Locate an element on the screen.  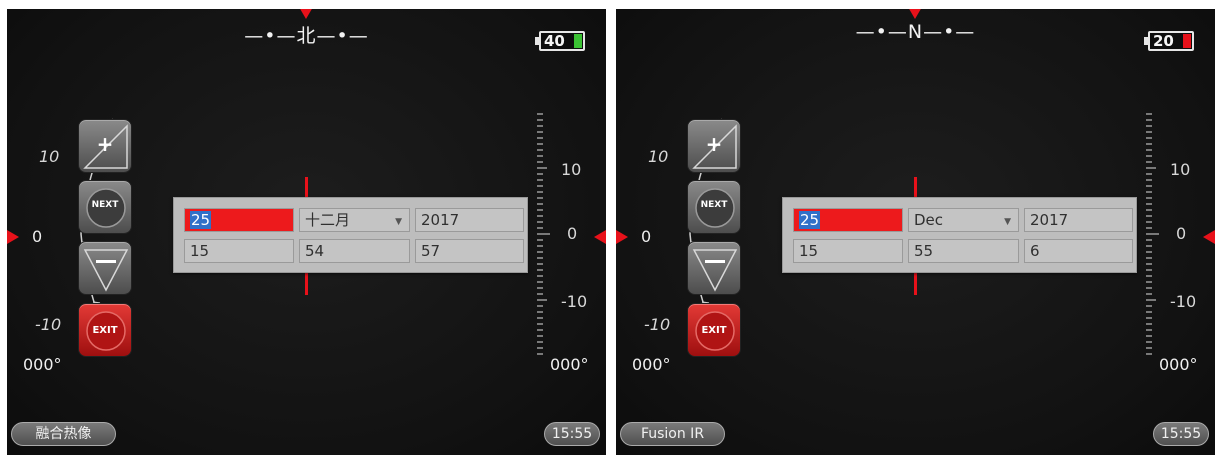
mode-button: 融合热像 is located at coordinates (63, 434).